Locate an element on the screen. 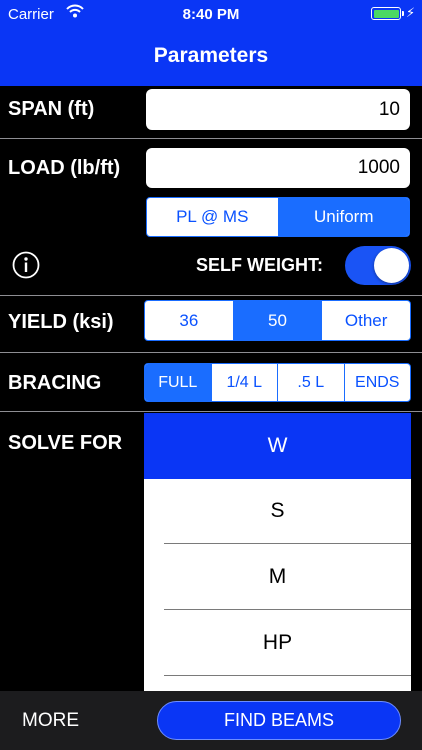  segment-full: FULL is located at coordinates (178, 382).